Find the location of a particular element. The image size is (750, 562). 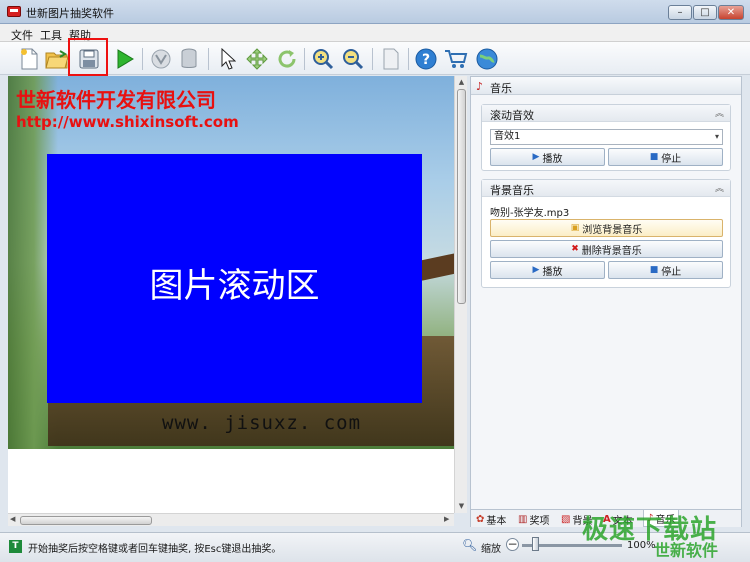

gear-icon: ✿ is located at coordinates (480, 519).